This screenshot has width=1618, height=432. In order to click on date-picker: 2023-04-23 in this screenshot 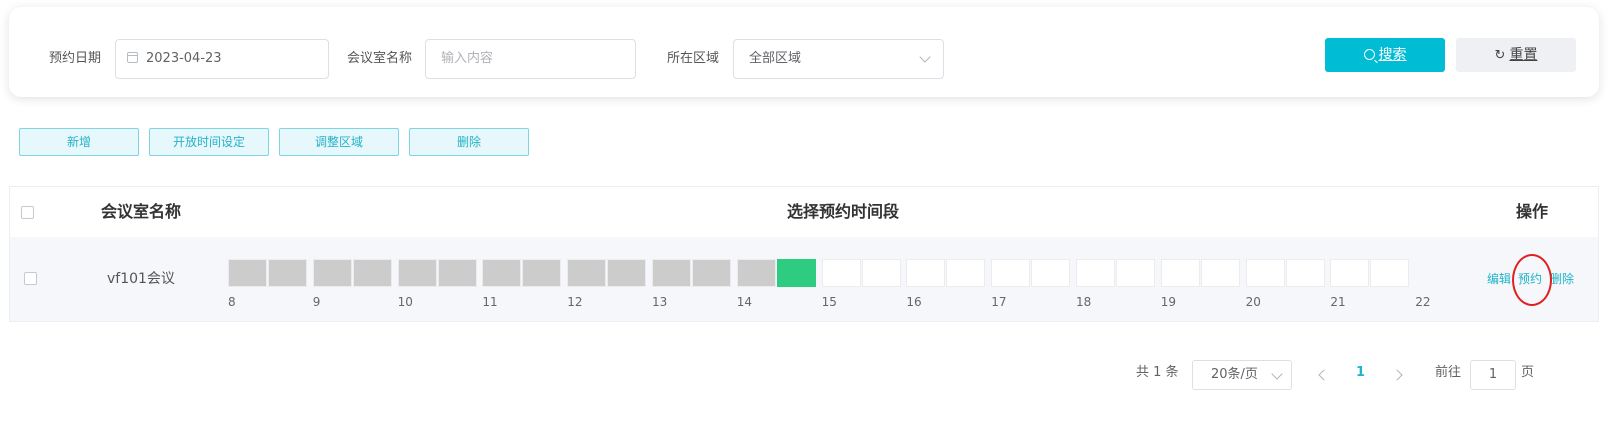, I will do `click(222, 59)`.